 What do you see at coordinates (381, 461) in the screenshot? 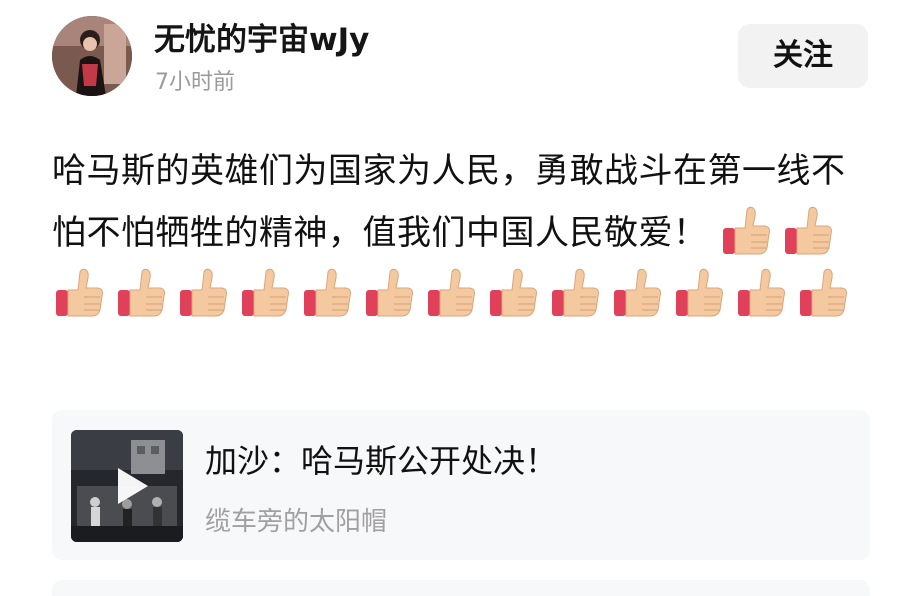
I see `shared-video-title: 加沙：哈马斯公开处决！` at bounding box center [381, 461].